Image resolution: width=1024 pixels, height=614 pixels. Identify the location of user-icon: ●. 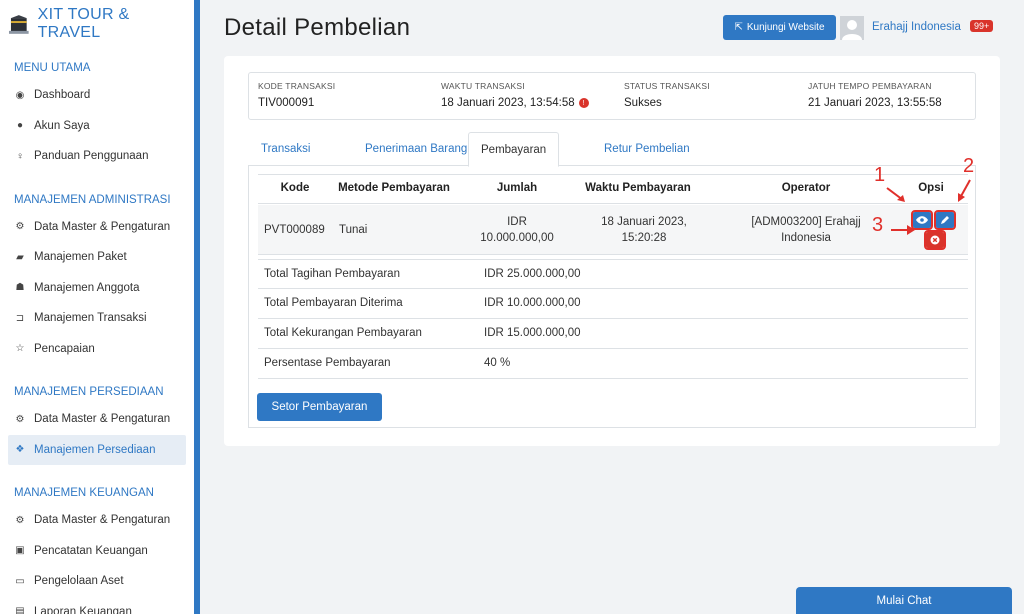
(20, 126).